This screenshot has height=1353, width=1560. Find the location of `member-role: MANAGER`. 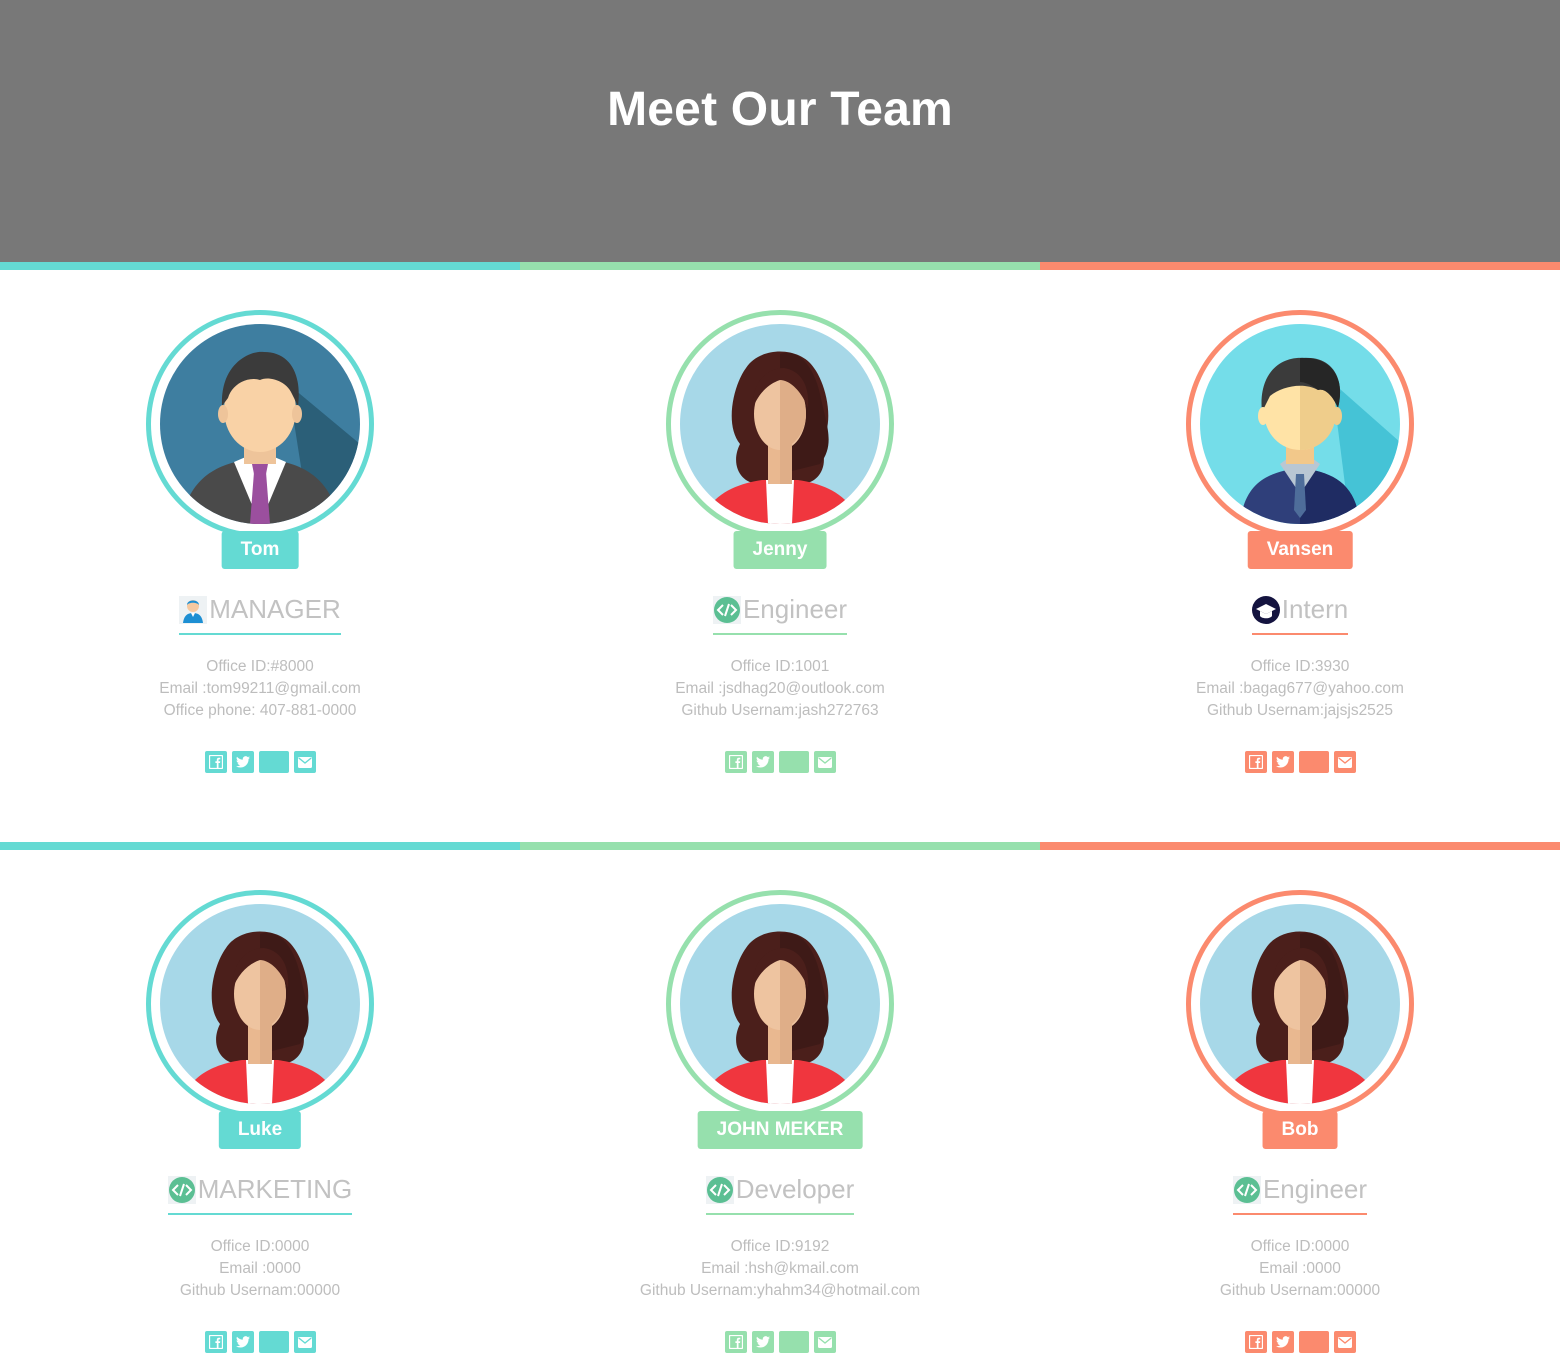

member-role: MANAGER is located at coordinates (260, 614).